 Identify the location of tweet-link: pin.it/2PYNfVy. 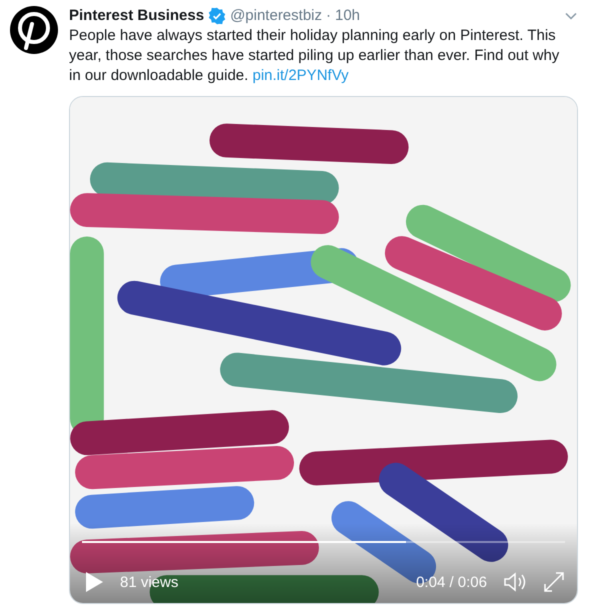
(300, 75).